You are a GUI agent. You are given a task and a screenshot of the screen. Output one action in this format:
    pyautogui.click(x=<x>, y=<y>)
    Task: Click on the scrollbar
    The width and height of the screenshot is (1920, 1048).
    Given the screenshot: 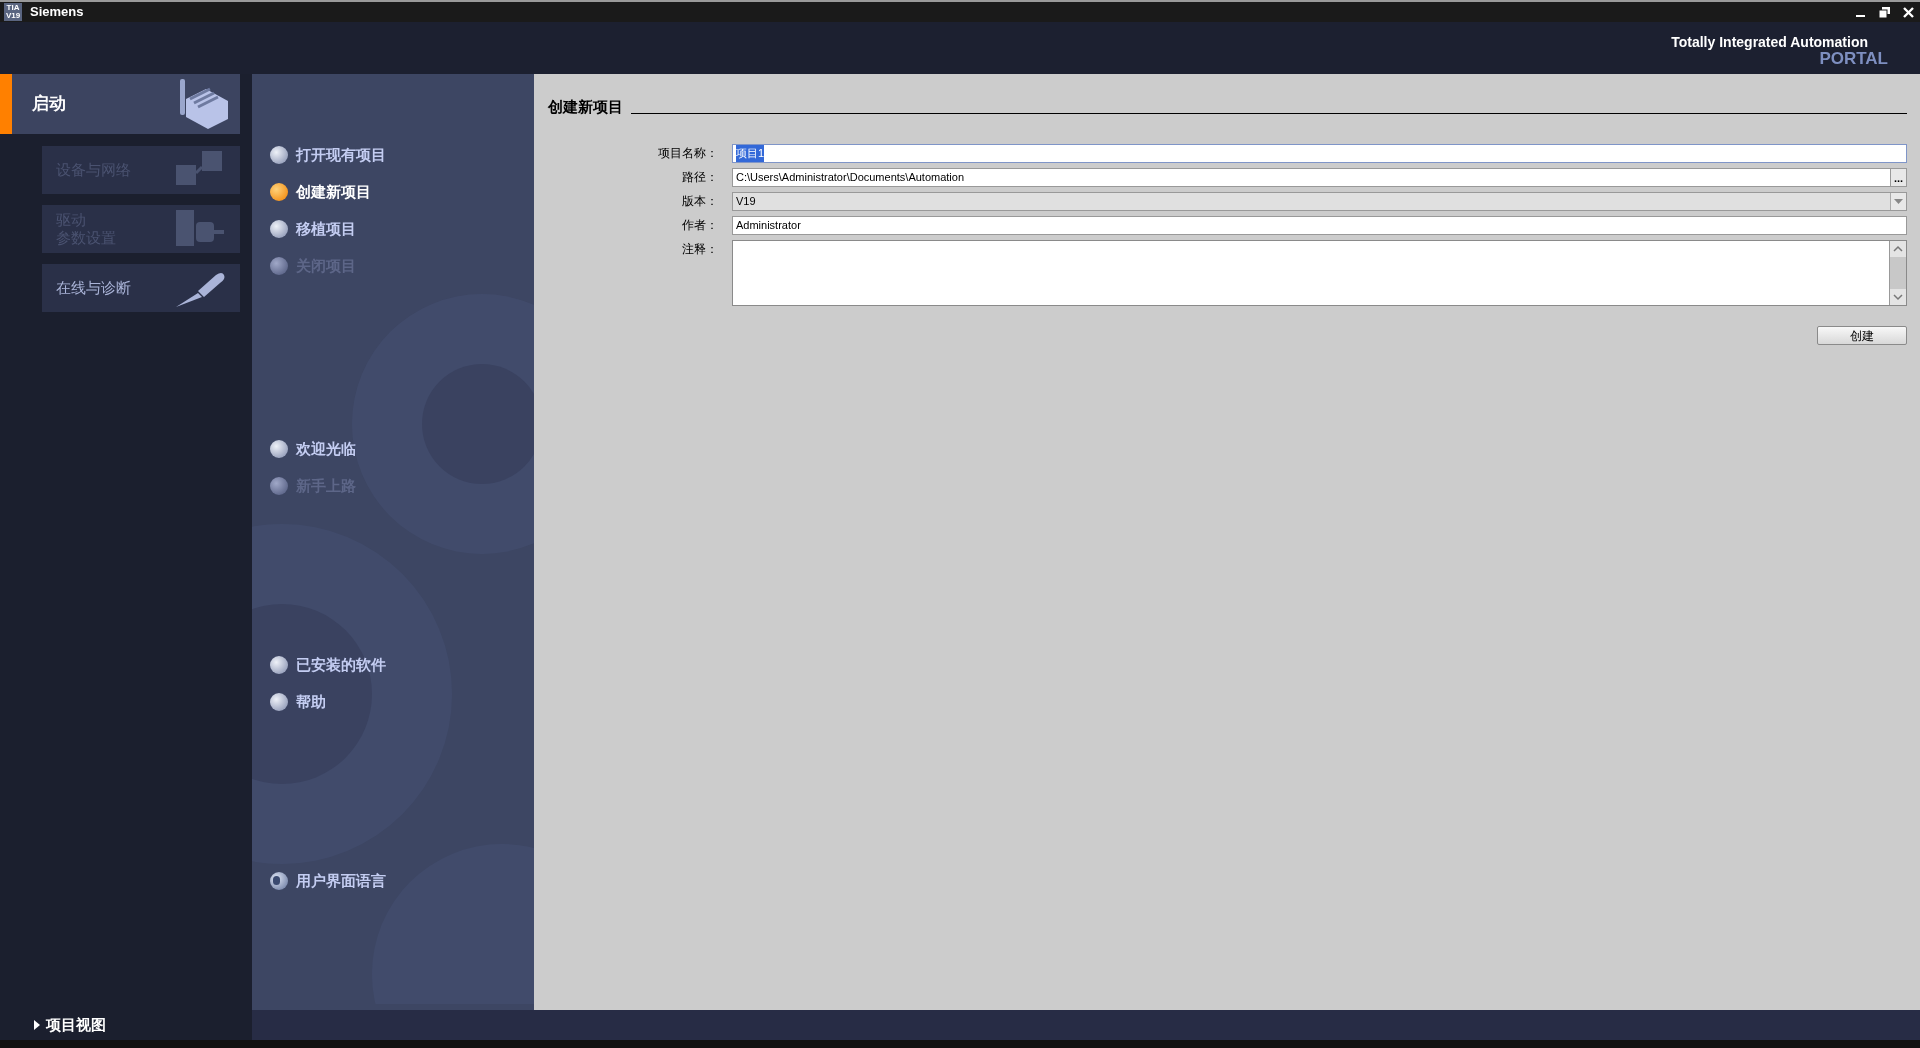 What is the action you would take?
    pyautogui.click(x=1897, y=273)
    